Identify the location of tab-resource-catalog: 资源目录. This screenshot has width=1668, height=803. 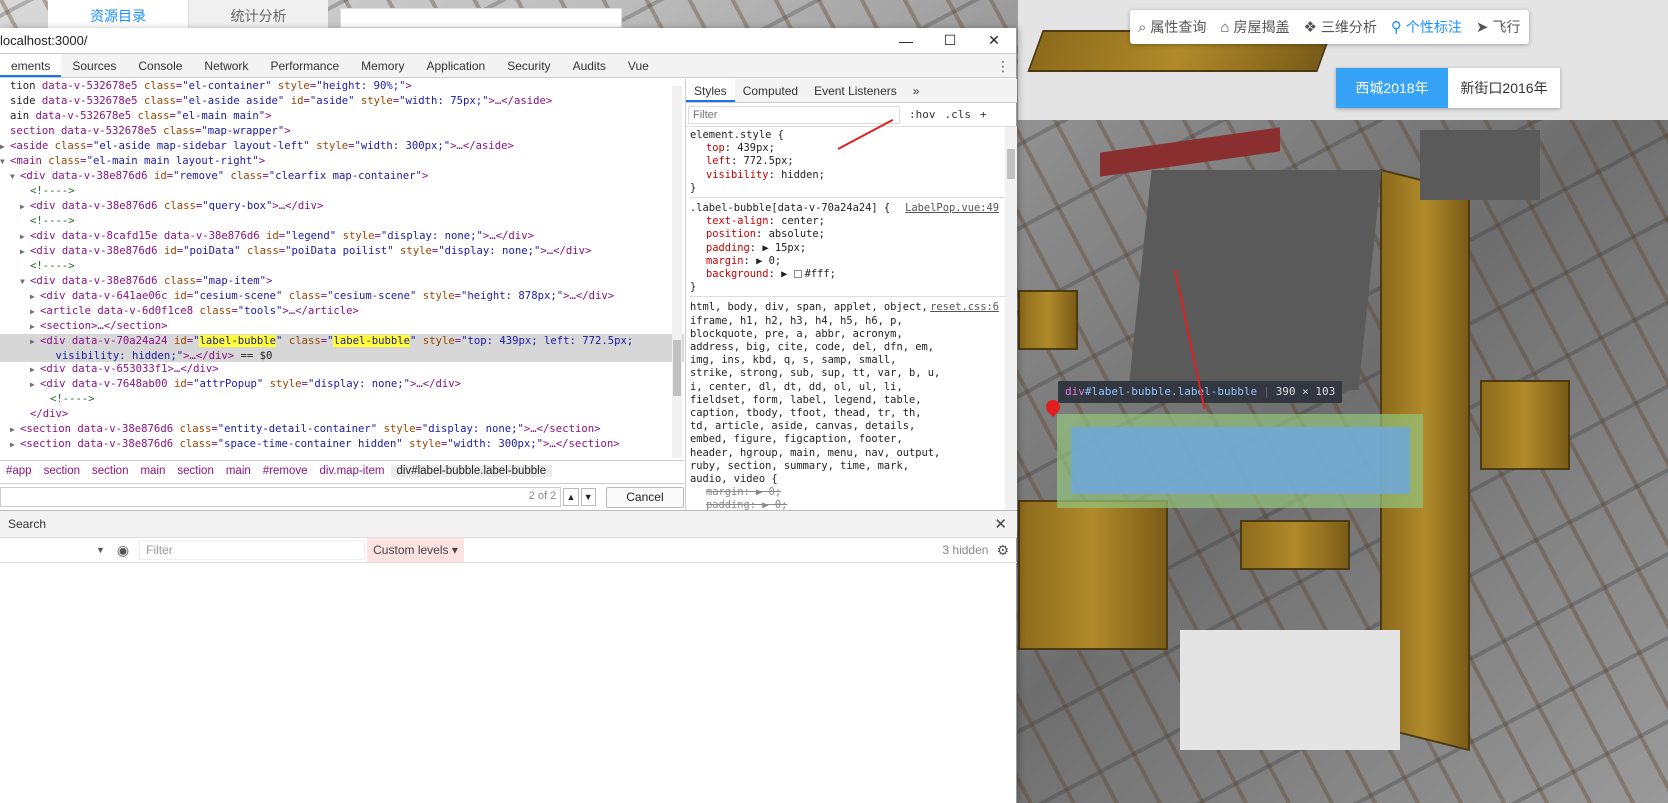
(118, 14).